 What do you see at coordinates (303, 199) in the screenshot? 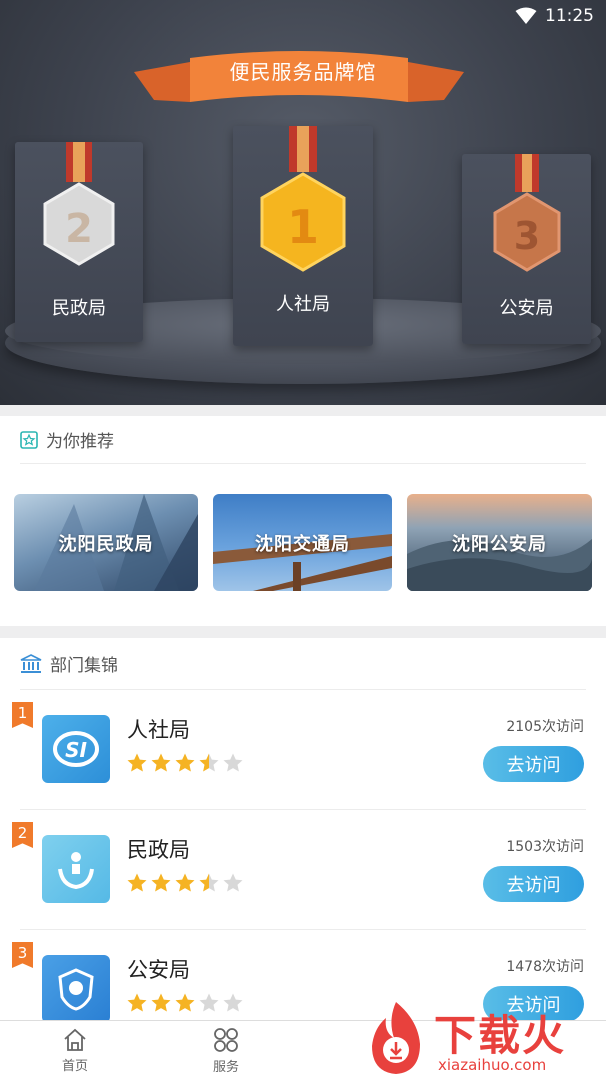
I see `gold-medal-icon: 1` at bounding box center [303, 199].